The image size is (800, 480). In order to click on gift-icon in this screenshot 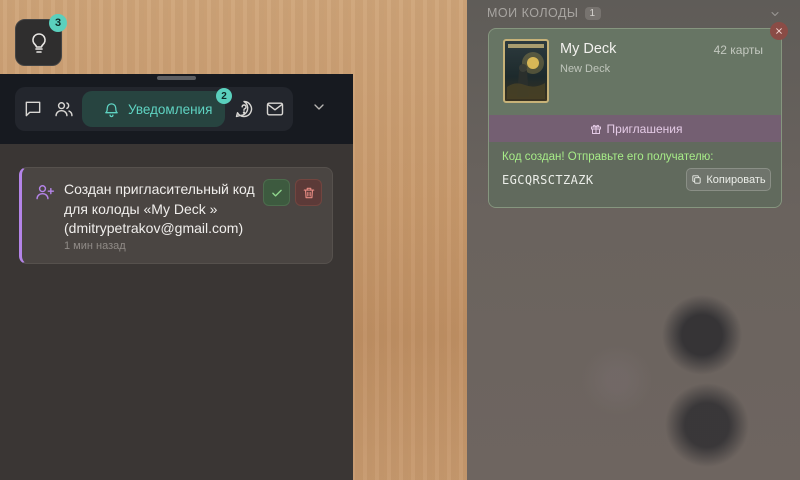, I will do `click(596, 129)`.